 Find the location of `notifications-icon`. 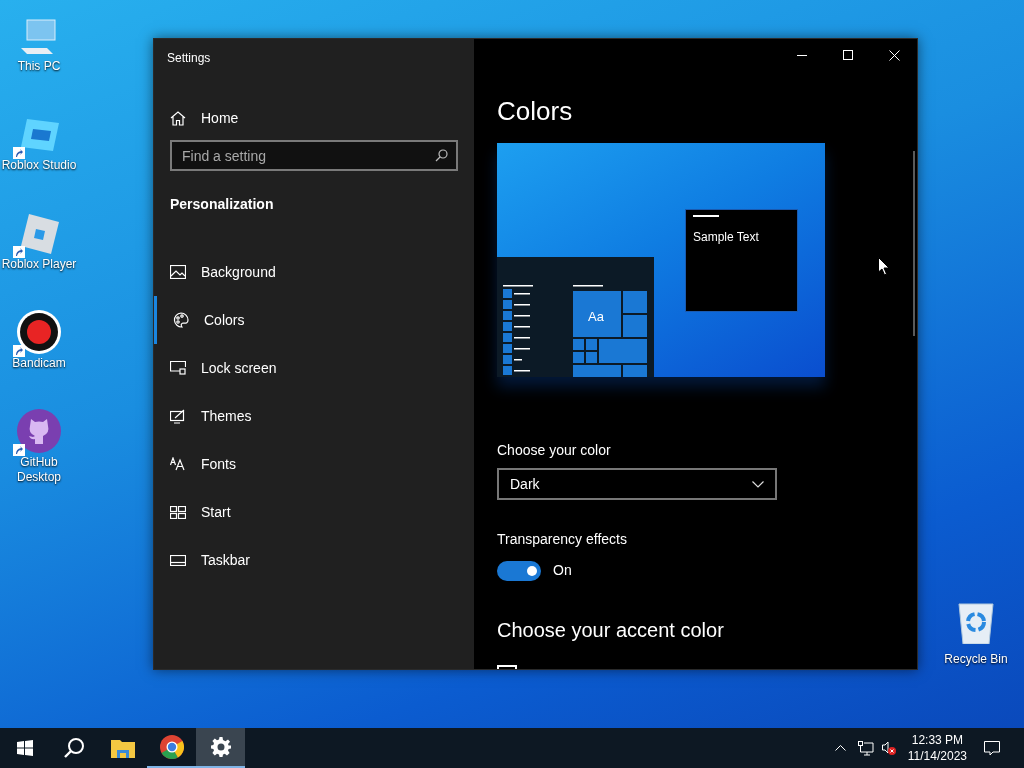

notifications-icon is located at coordinates (992, 748).